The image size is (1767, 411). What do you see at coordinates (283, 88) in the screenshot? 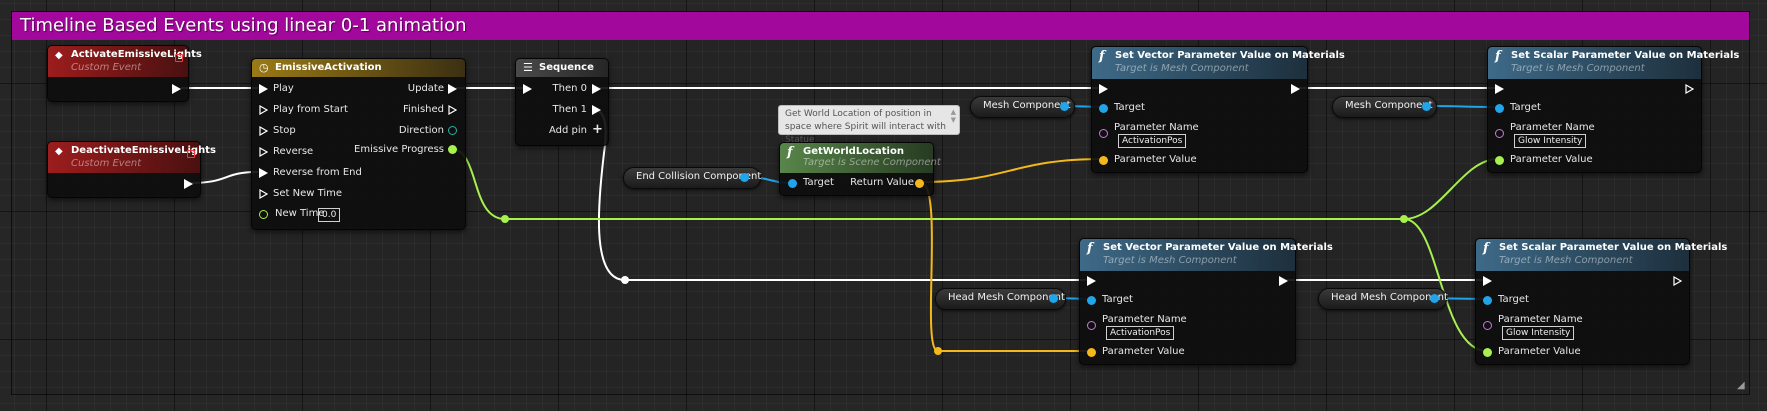
I see `pin-label: Play` at bounding box center [283, 88].